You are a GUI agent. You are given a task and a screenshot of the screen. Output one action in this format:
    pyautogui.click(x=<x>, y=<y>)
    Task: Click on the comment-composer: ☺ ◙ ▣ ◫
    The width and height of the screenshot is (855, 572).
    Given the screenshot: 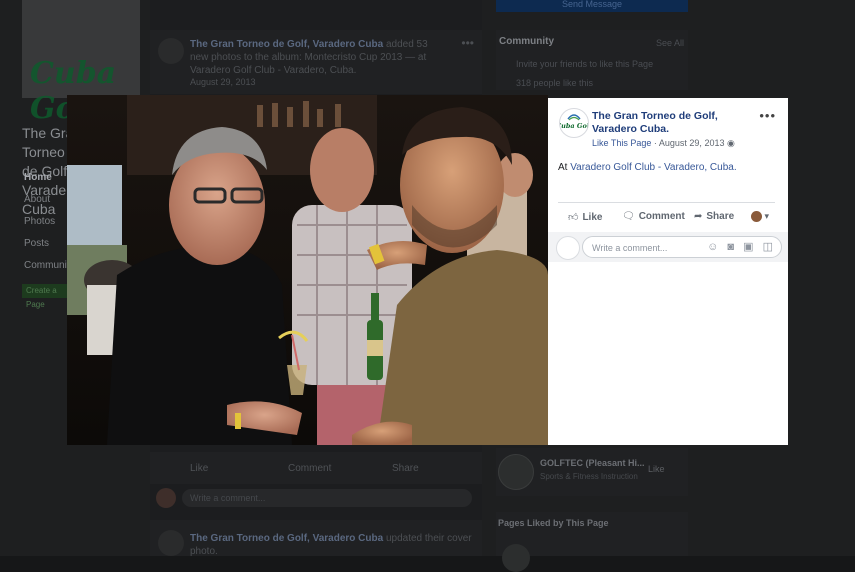 What is the action you would take?
    pyautogui.click(x=668, y=247)
    